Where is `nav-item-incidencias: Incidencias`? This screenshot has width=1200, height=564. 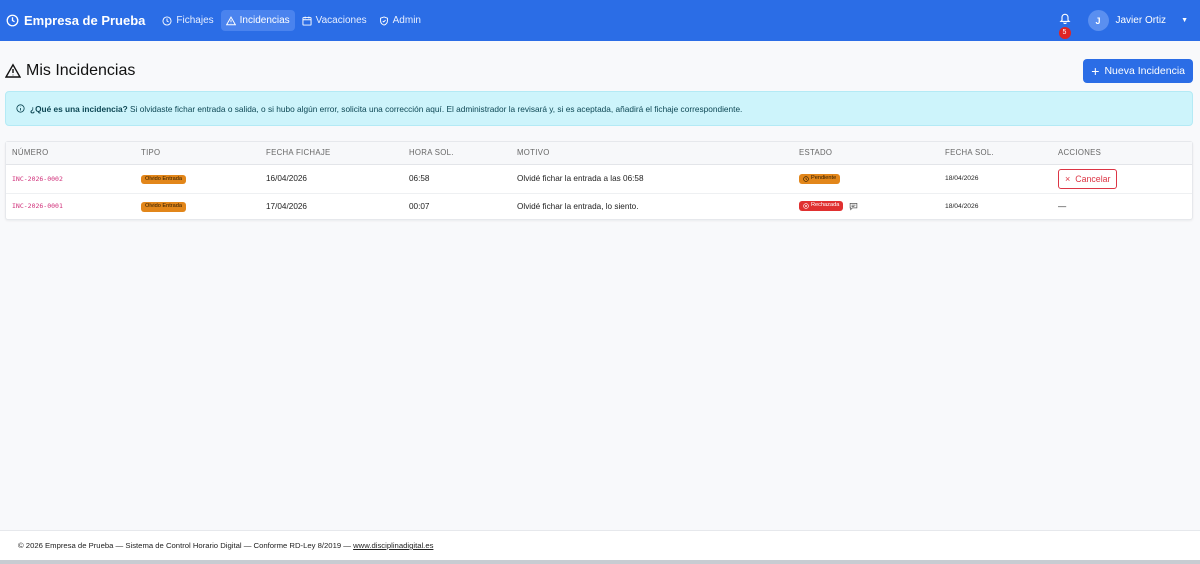 nav-item-incidencias: Incidencias is located at coordinates (257, 20).